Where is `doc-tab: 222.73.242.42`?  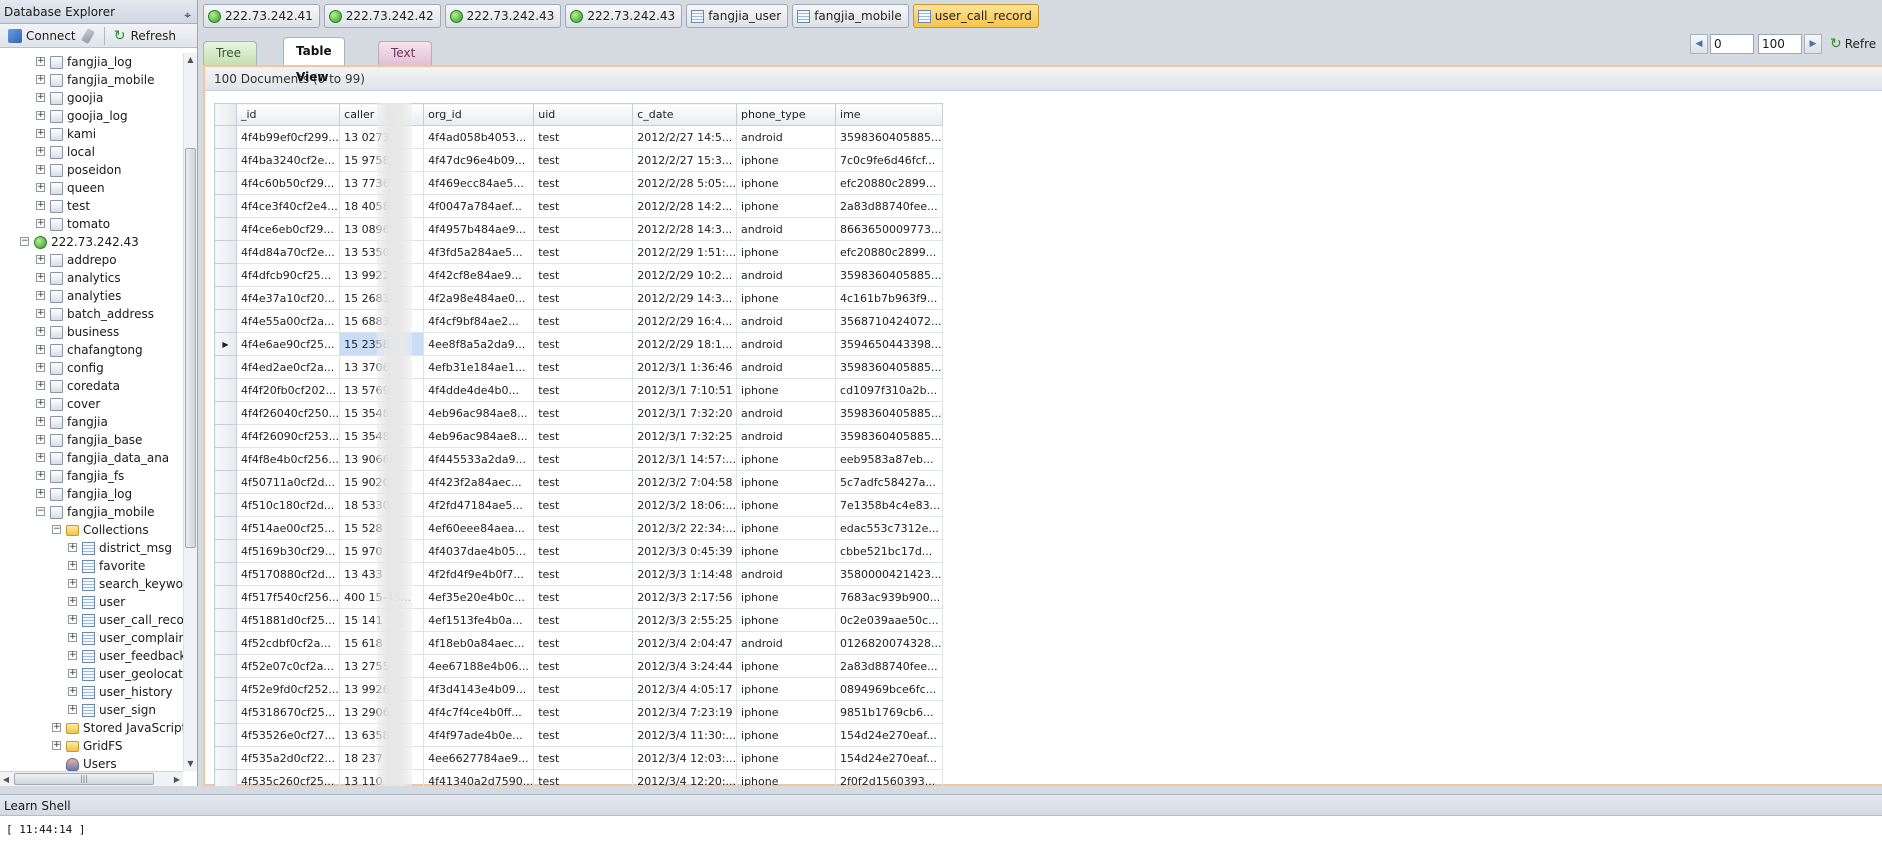 doc-tab: 222.73.242.42 is located at coordinates (382, 16).